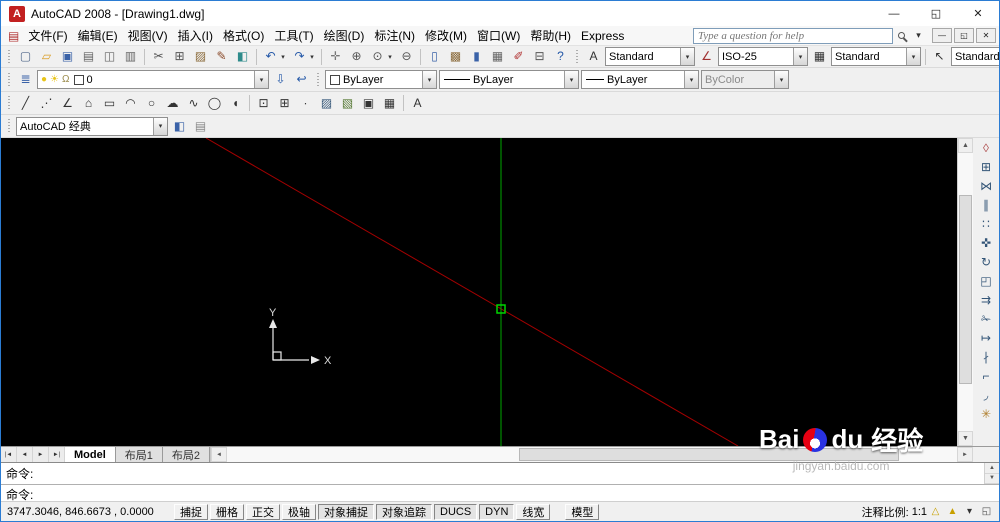 Image resolution: width=1000 pixels, height=522 pixels. I want to click on annotation-autoscale-icon: ▲, so click(952, 511).